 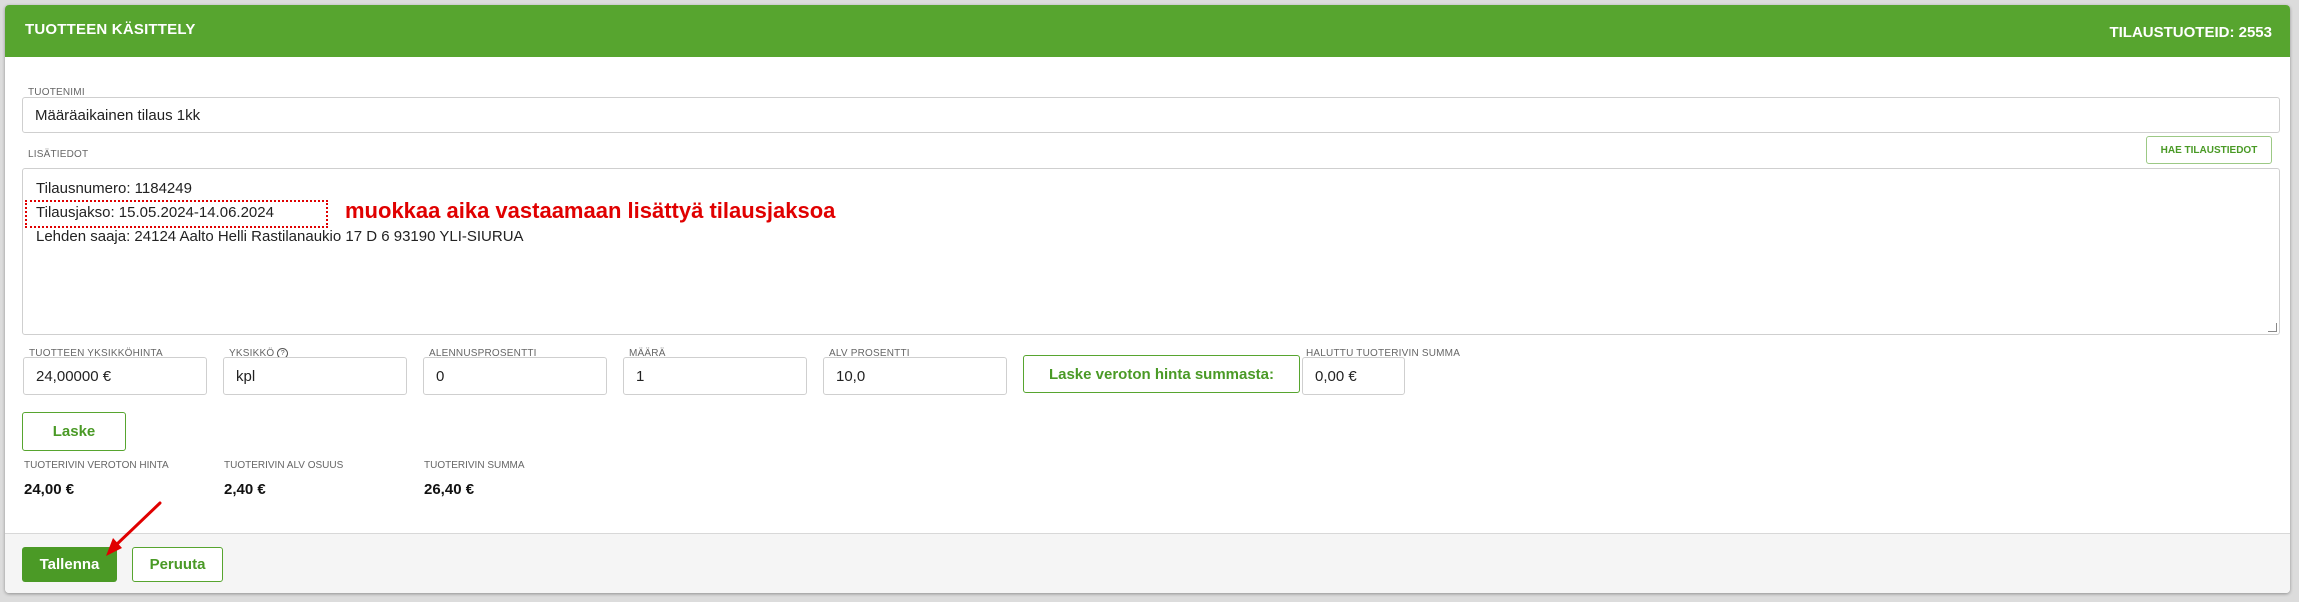 What do you see at coordinates (110, 29) in the screenshot?
I see `panel-title: TUOTTEEN KÄSITTELY` at bounding box center [110, 29].